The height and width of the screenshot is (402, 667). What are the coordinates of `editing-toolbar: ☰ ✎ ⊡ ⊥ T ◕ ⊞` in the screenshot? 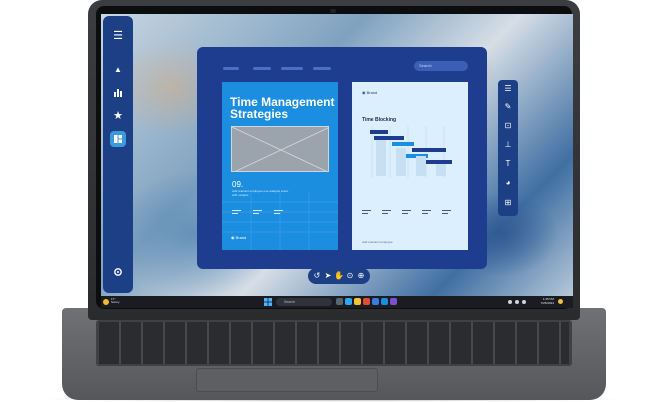 It's located at (508, 148).